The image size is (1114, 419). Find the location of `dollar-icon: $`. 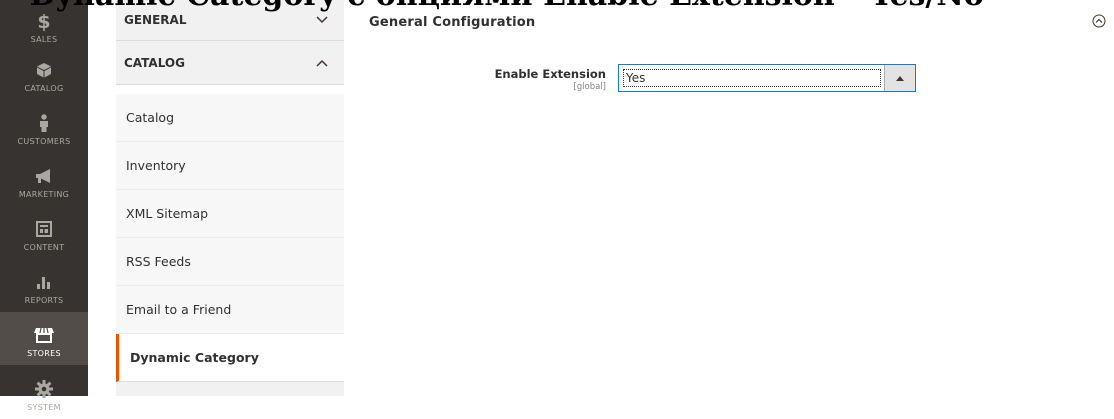

dollar-icon: $ is located at coordinates (44, 21).